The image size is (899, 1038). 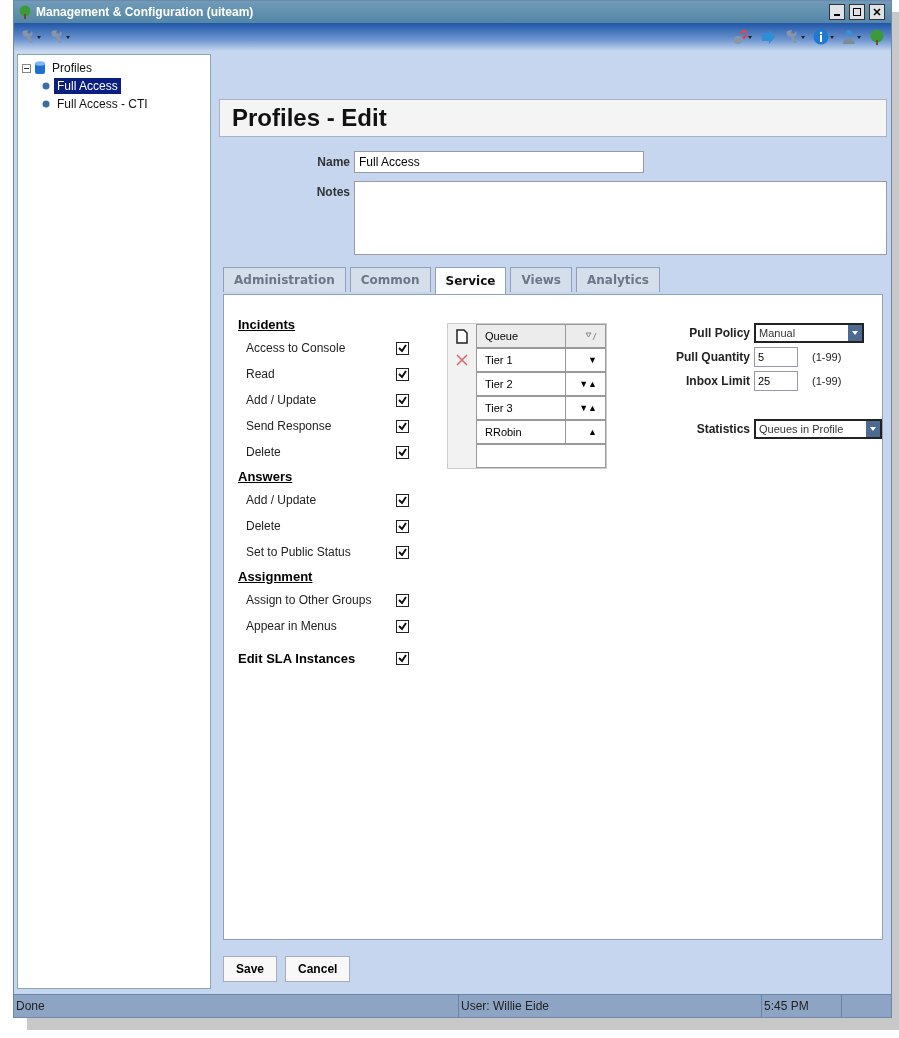 What do you see at coordinates (521, 432) in the screenshot?
I see `table-cell: RRobin` at bounding box center [521, 432].